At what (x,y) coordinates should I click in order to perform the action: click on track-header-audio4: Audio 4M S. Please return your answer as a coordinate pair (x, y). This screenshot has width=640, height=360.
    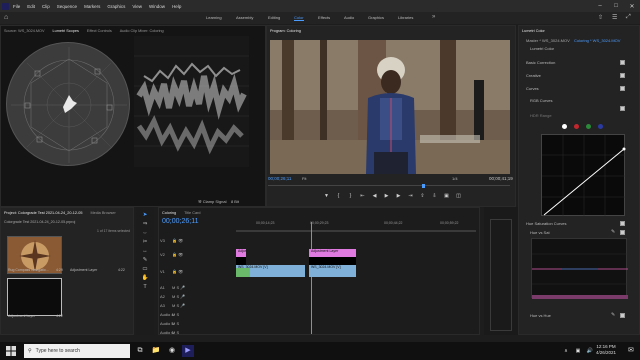
    Looking at the image, I should click on (196, 314).